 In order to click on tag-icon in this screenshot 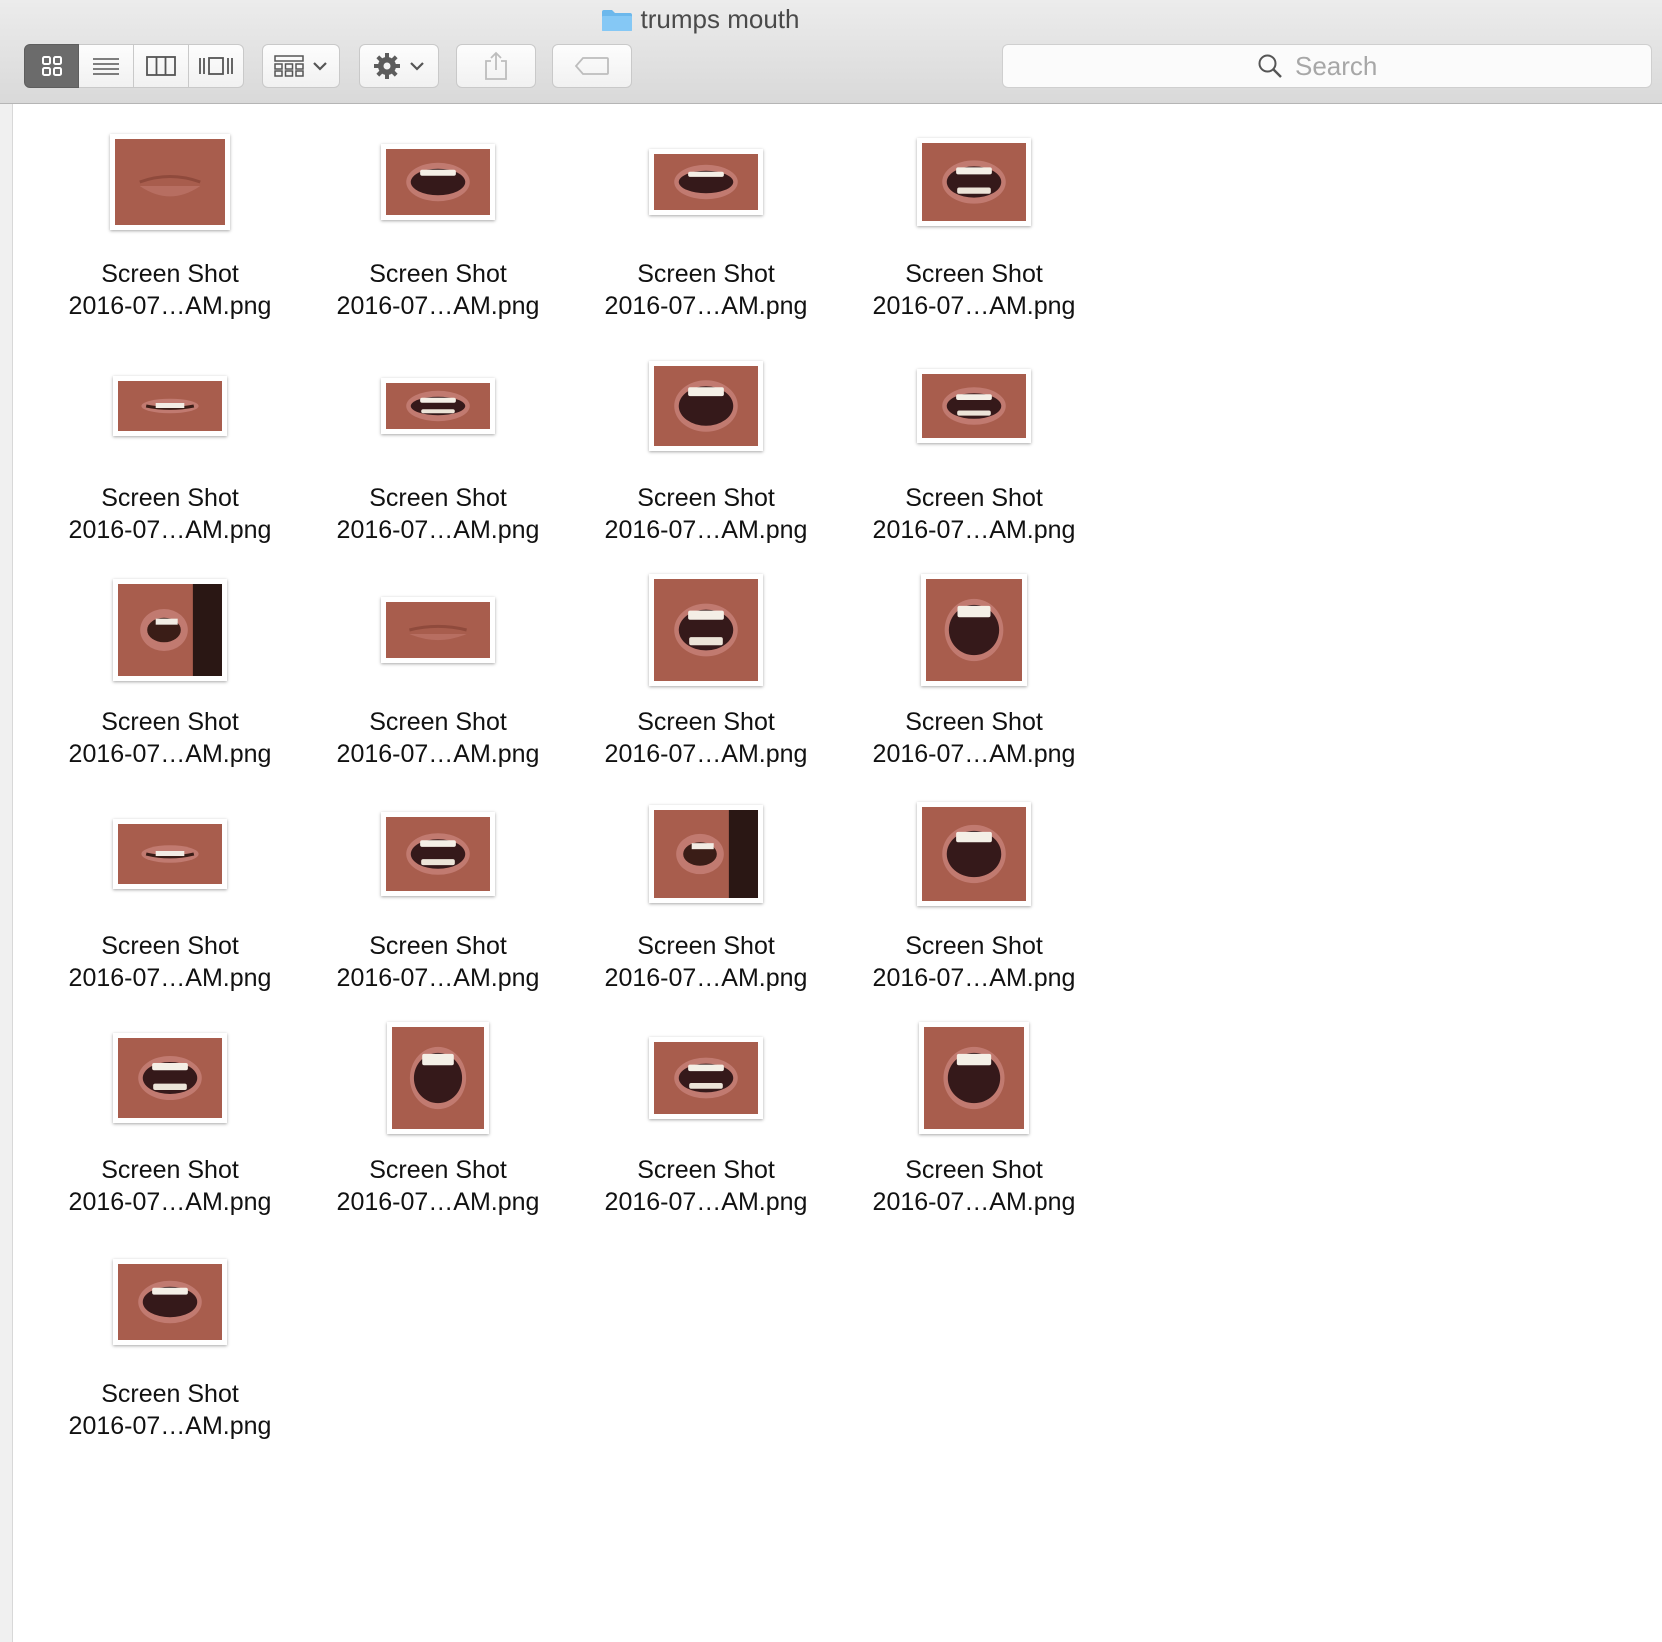, I will do `click(591, 66)`.